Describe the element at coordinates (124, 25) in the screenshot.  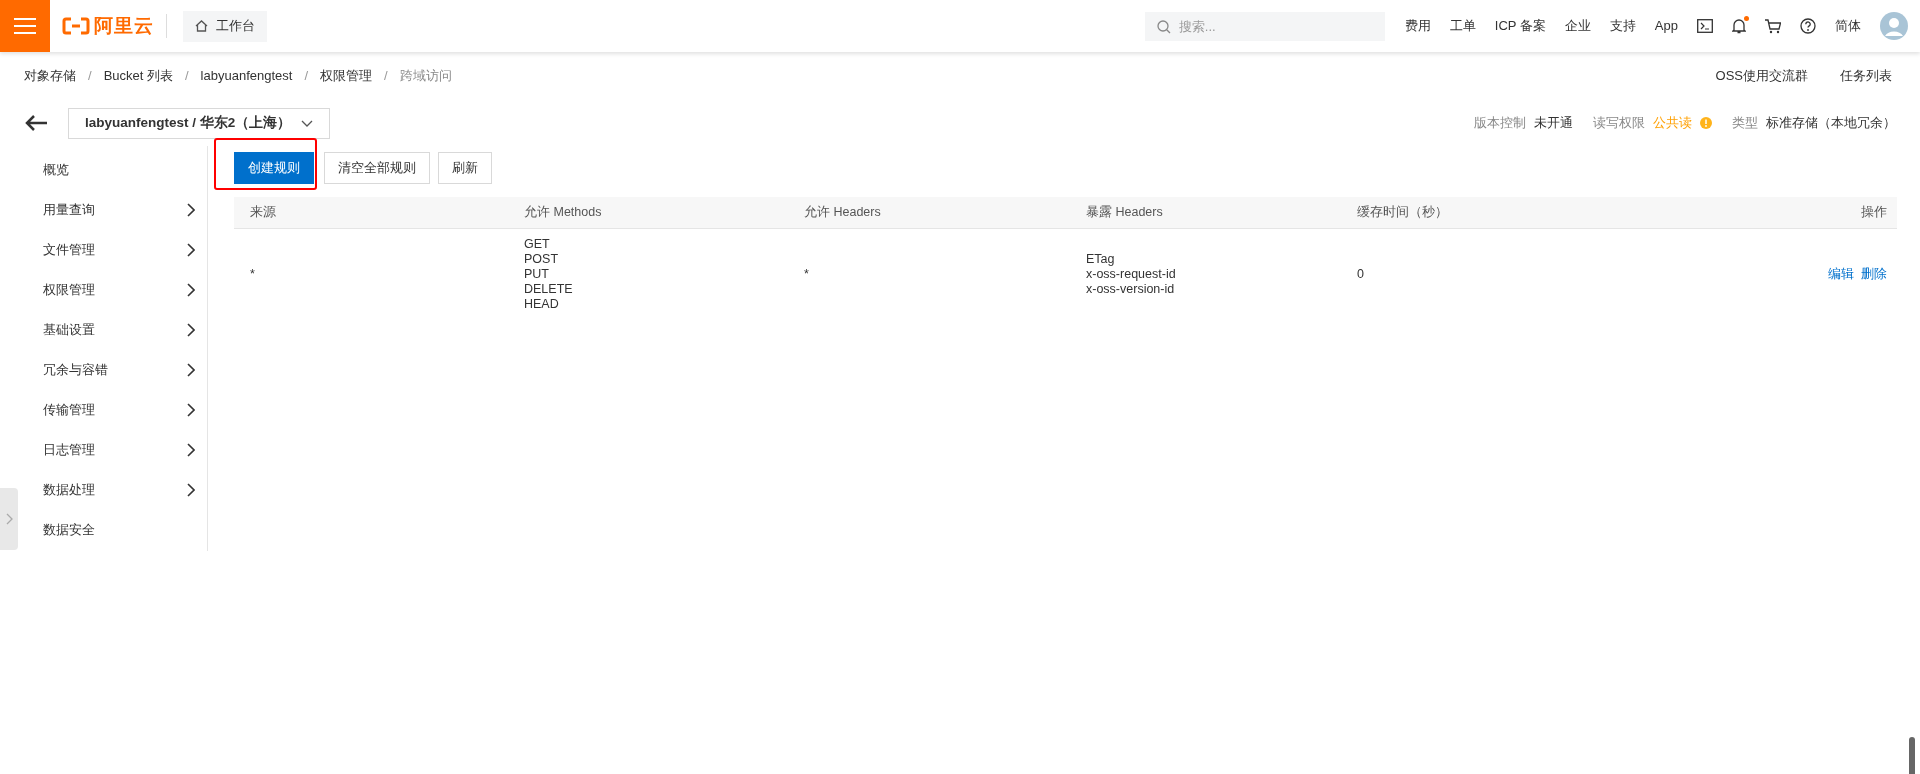
I see `logo-text: 阿里云` at that location.